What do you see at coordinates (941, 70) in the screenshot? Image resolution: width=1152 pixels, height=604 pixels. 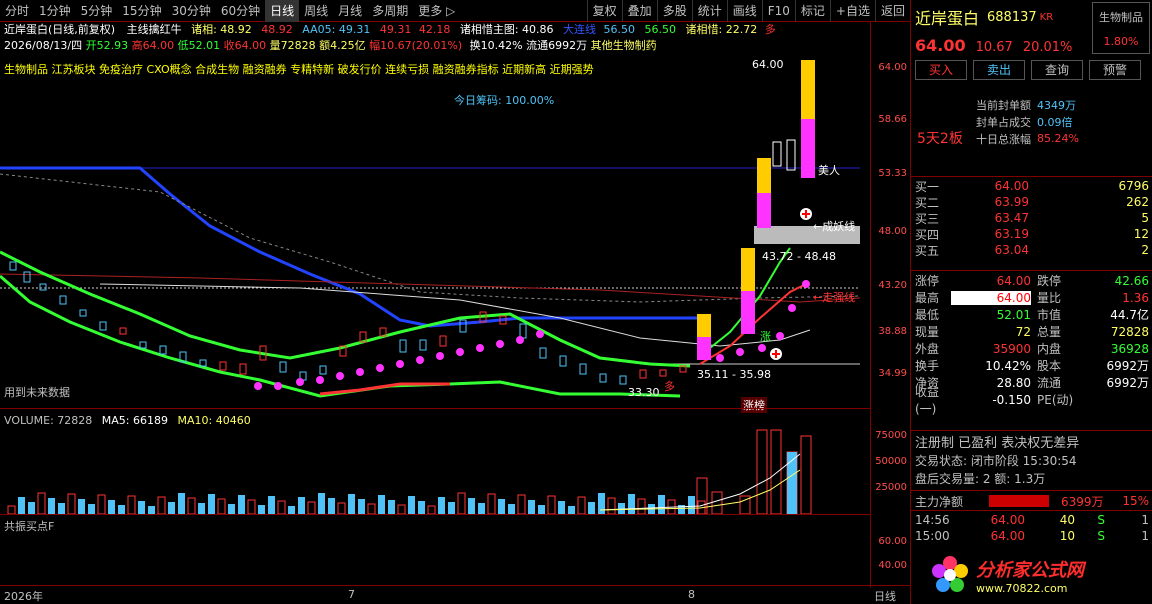 I see `buy-button: 买入` at bounding box center [941, 70].